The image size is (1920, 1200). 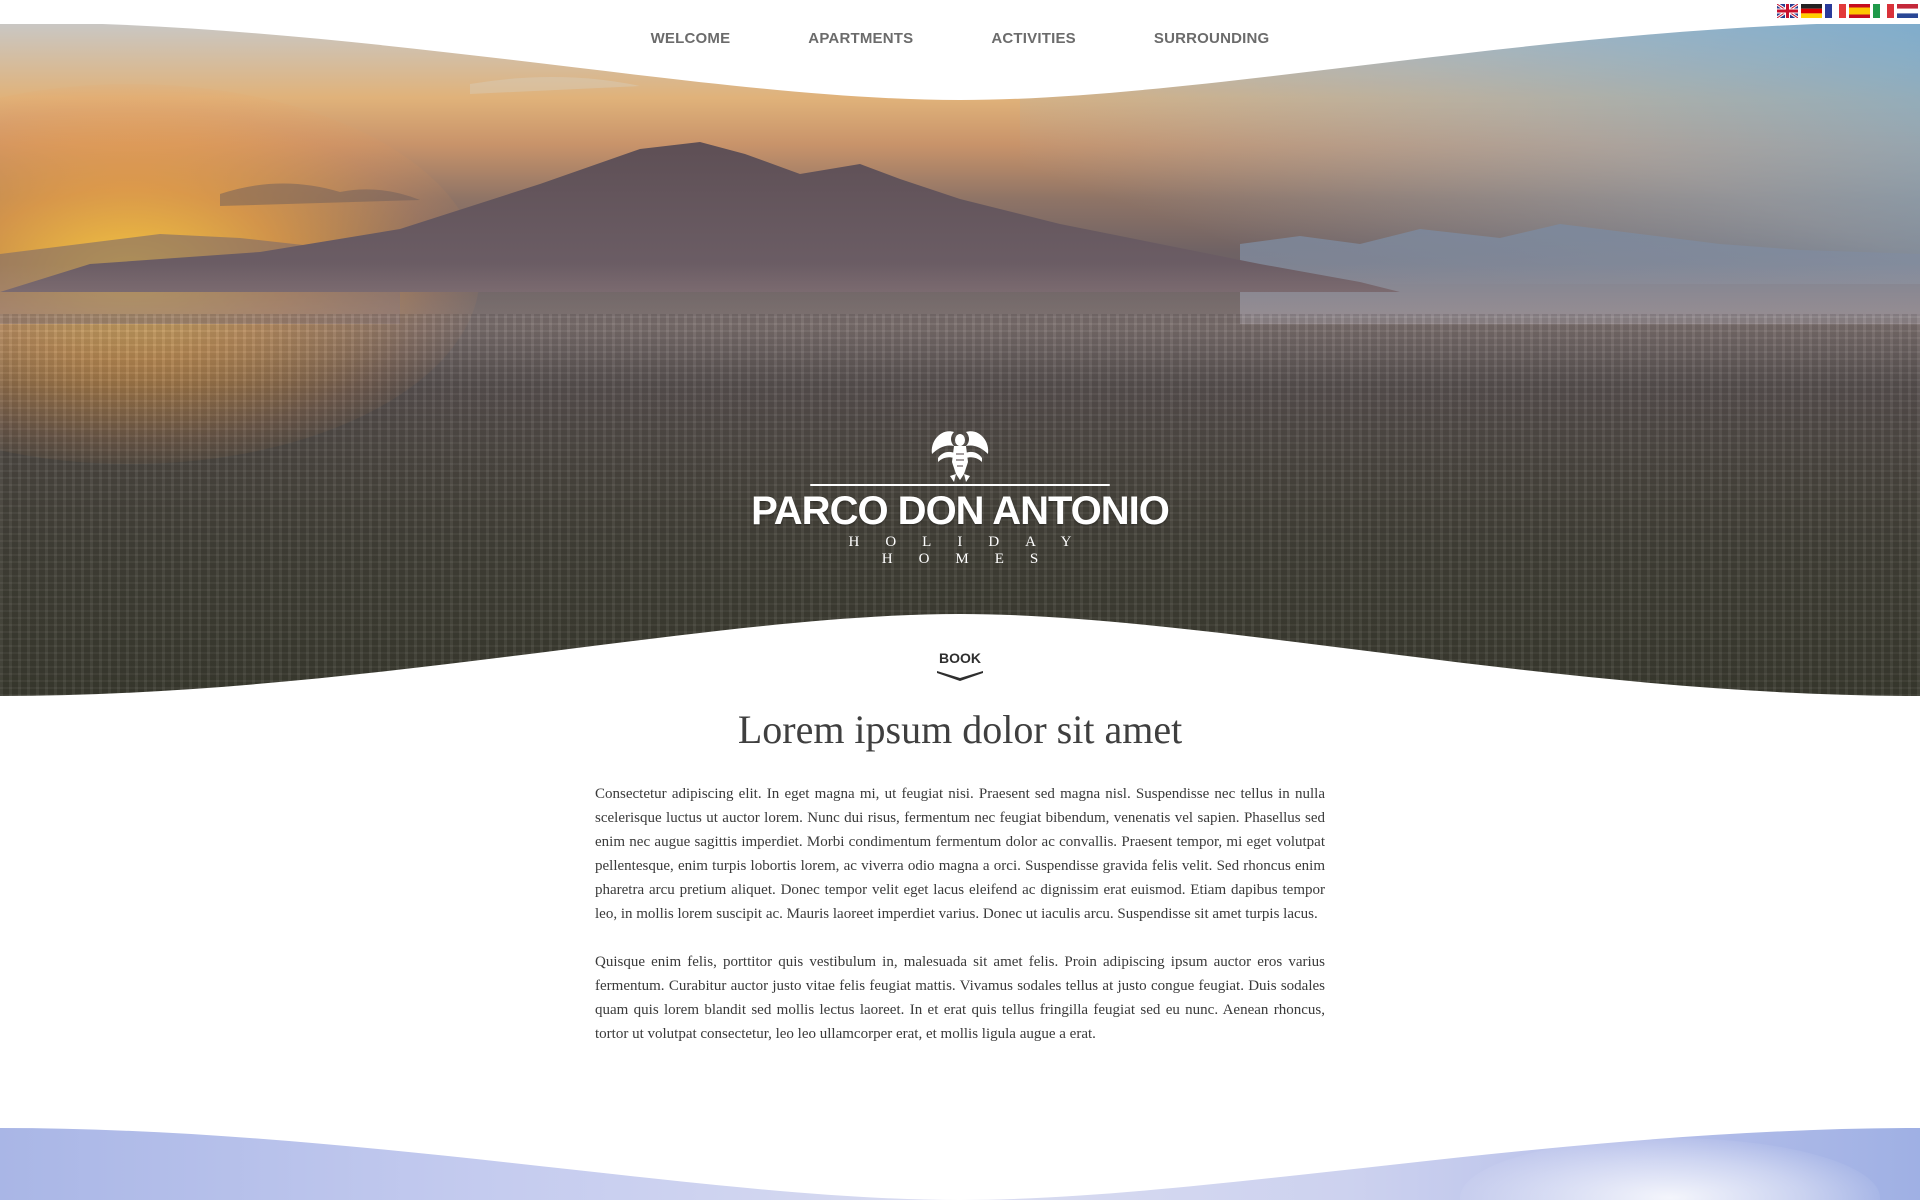 I want to click on page-title: Lorem ipsum dolor sit amet, so click(x=960, y=729).